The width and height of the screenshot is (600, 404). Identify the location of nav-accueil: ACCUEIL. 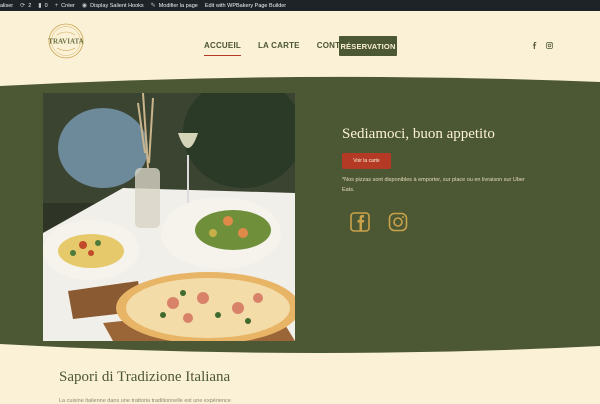
(222, 48).